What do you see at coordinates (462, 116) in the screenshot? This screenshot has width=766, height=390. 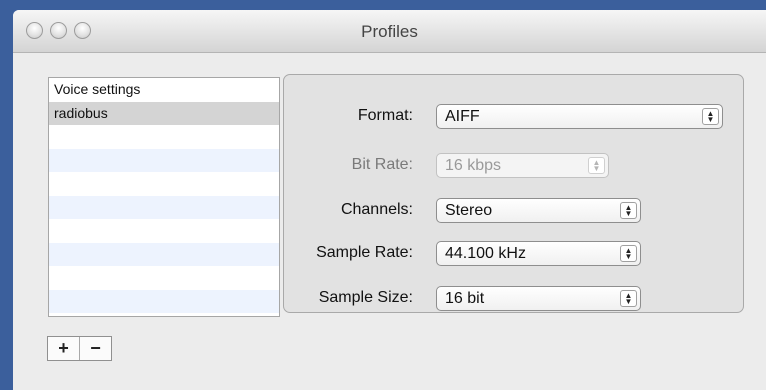 I see `format-value: AIFF` at bounding box center [462, 116].